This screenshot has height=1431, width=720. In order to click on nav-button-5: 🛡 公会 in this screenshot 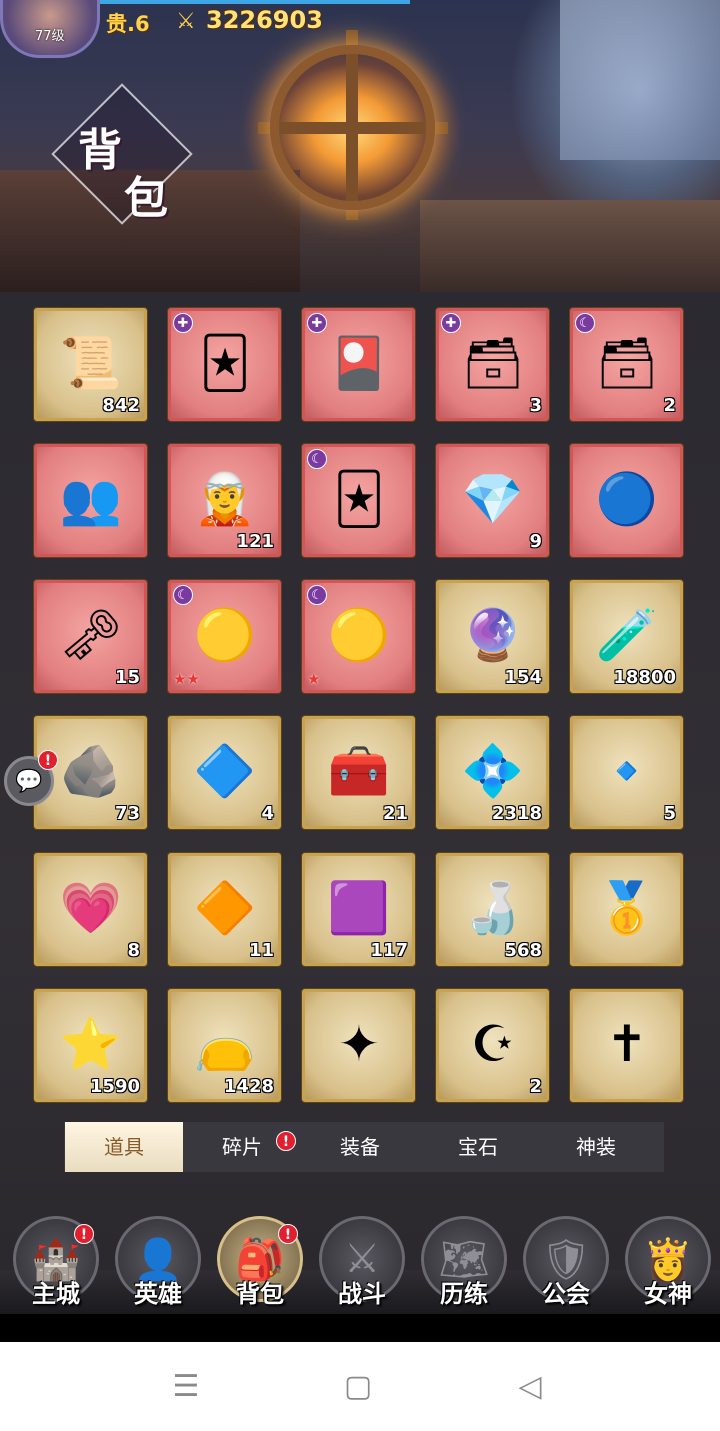, I will do `click(565, 1260)`.